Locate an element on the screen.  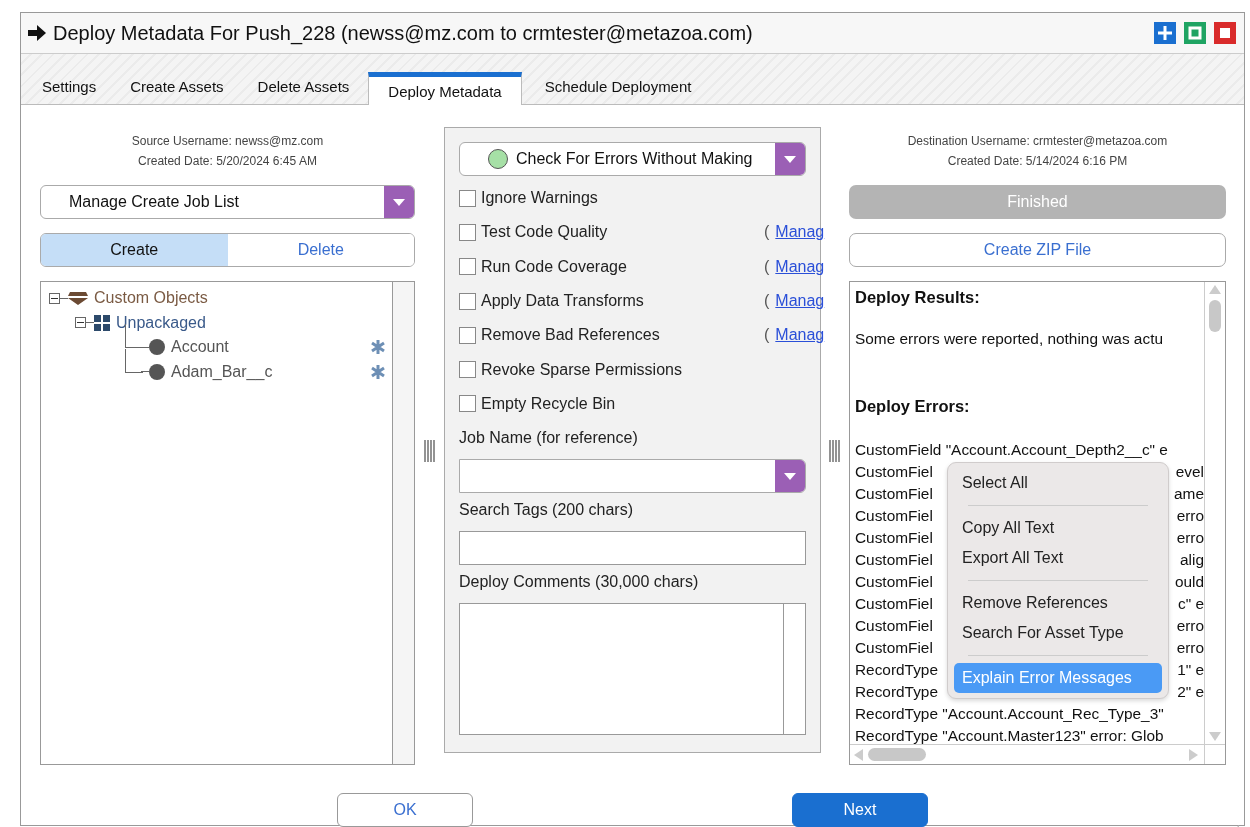
error-line-end: ame is located at coordinates (1189, 494).